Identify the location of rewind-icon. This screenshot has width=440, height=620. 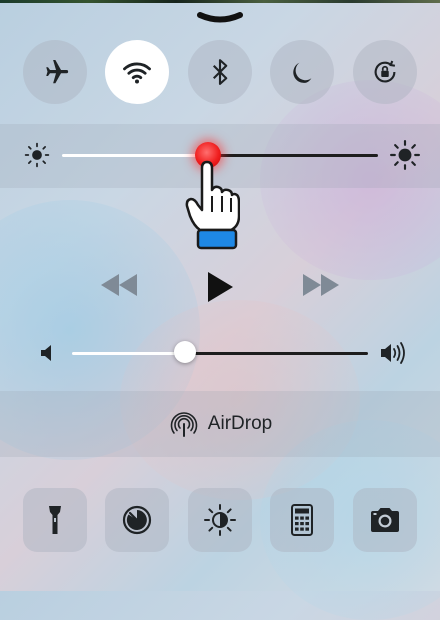
(119, 285).